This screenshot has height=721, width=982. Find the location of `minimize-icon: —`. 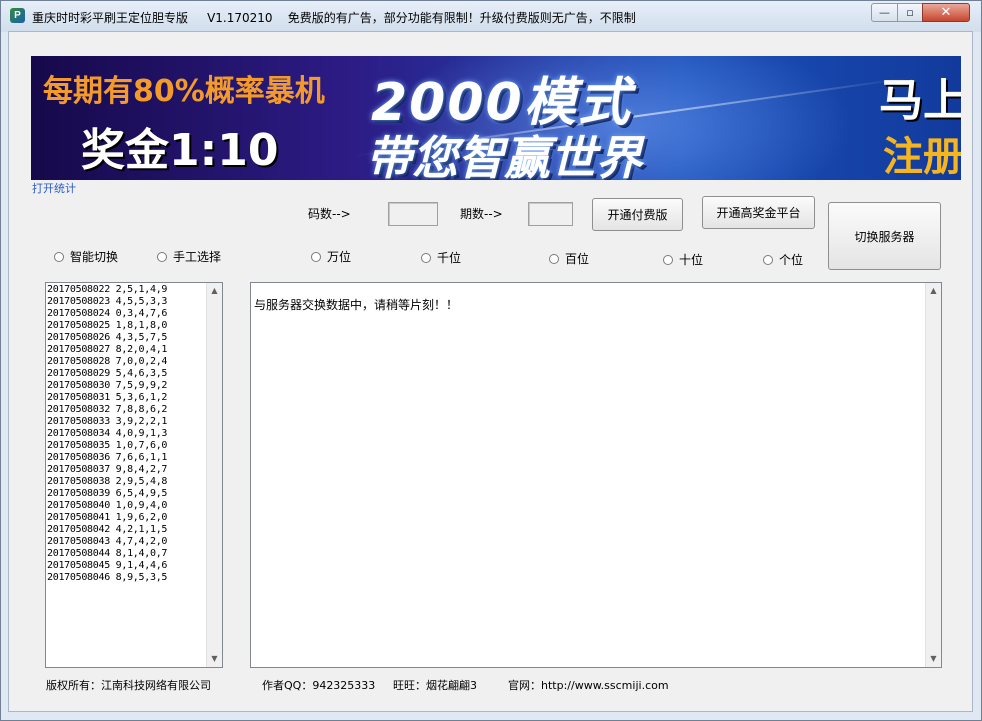

minimize-icon: — is located at coordinates (884, 12).